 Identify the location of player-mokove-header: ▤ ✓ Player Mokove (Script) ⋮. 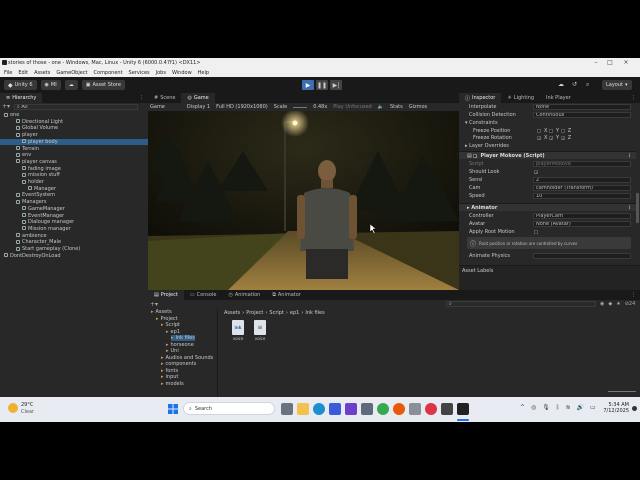
(547, 155).